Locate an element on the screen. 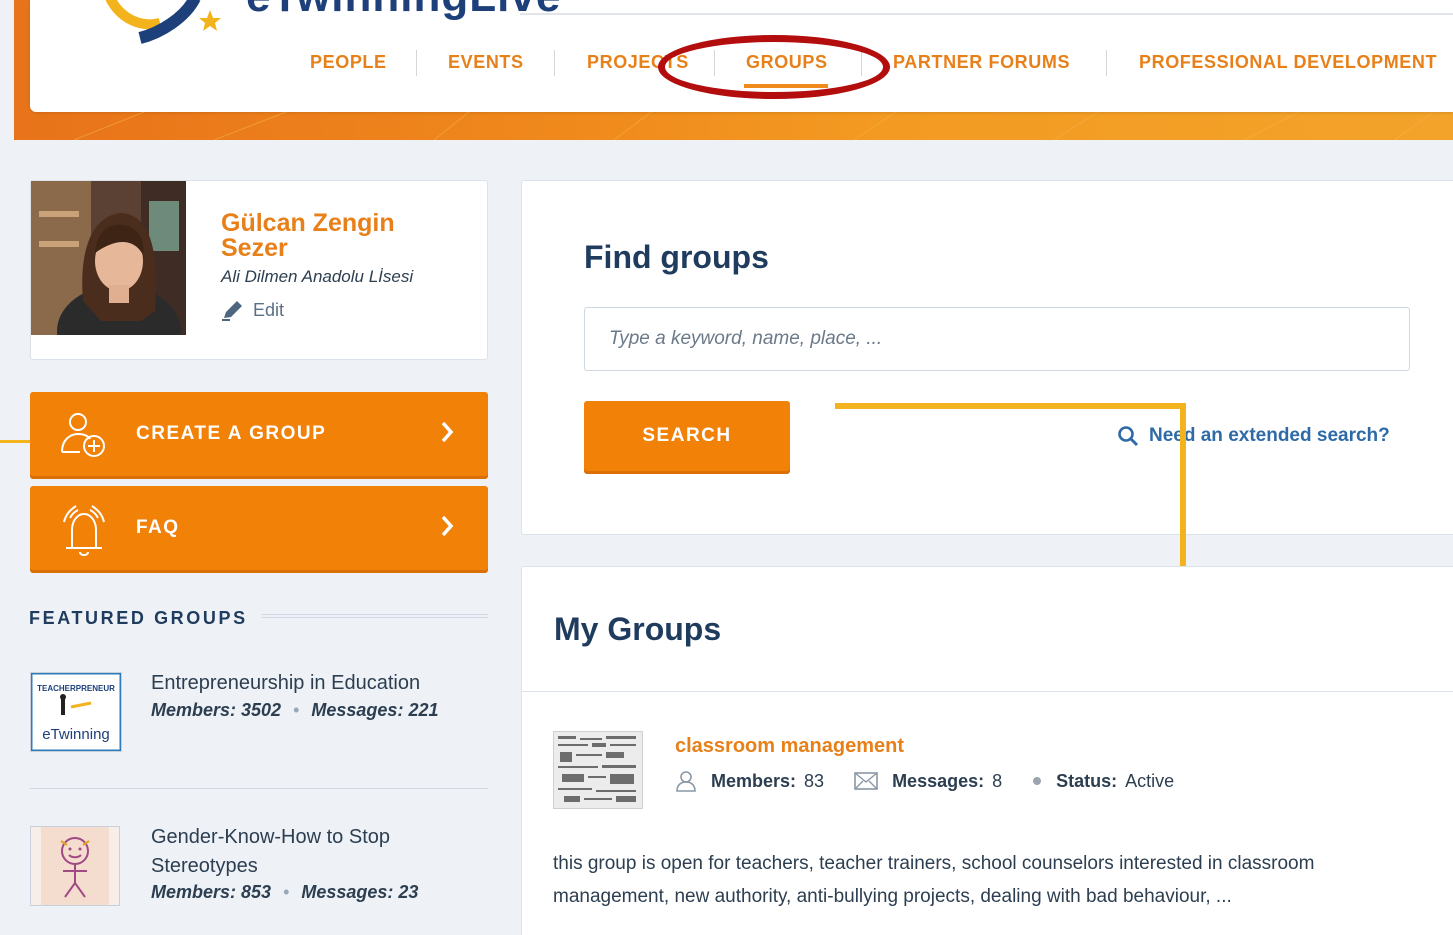 This screenshot has height=935, width=1453. featured-group-messages: Messages: 221 is located at coordinates (375, 710).